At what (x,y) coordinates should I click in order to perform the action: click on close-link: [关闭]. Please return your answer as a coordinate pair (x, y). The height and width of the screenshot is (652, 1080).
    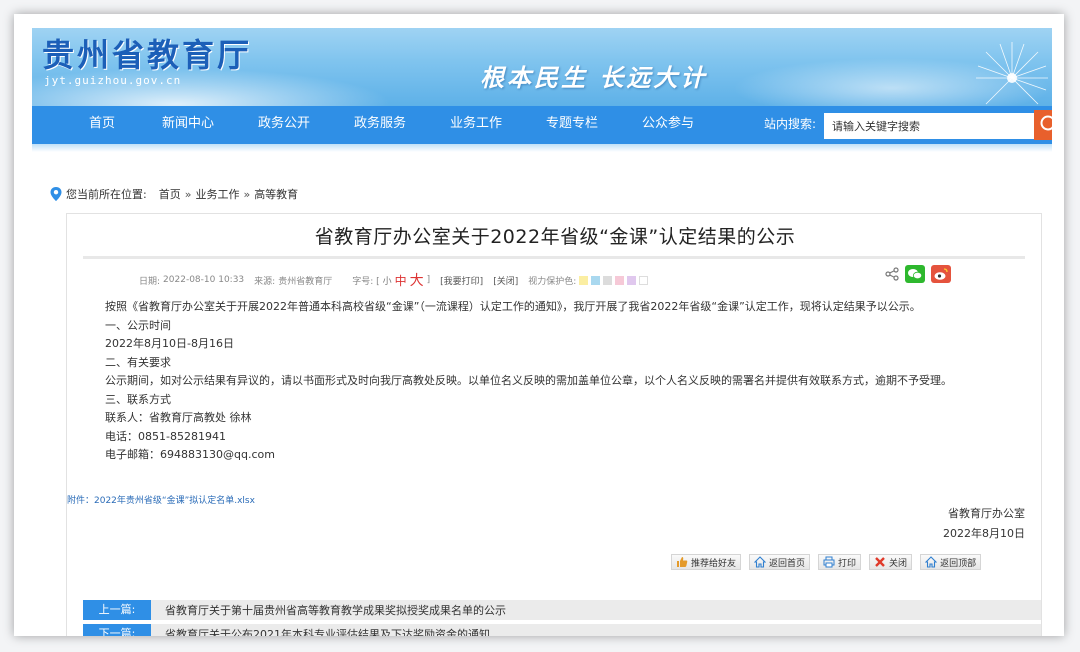
    Looking at the image, I should click on (505, 280).